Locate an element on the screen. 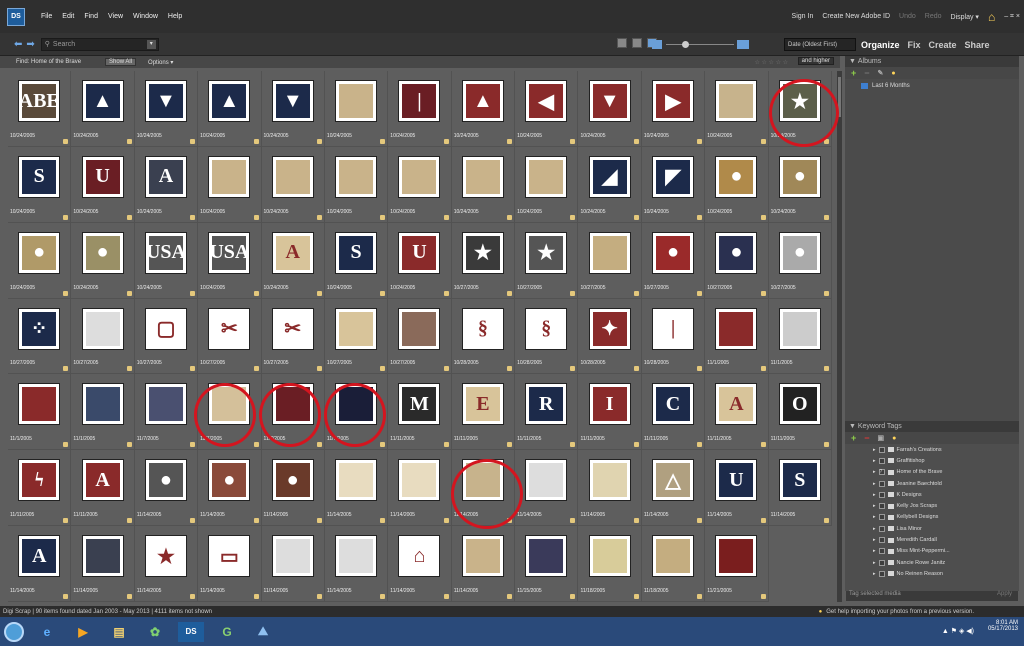  home-icon: ⌂ is located at coordinates (991, 17).